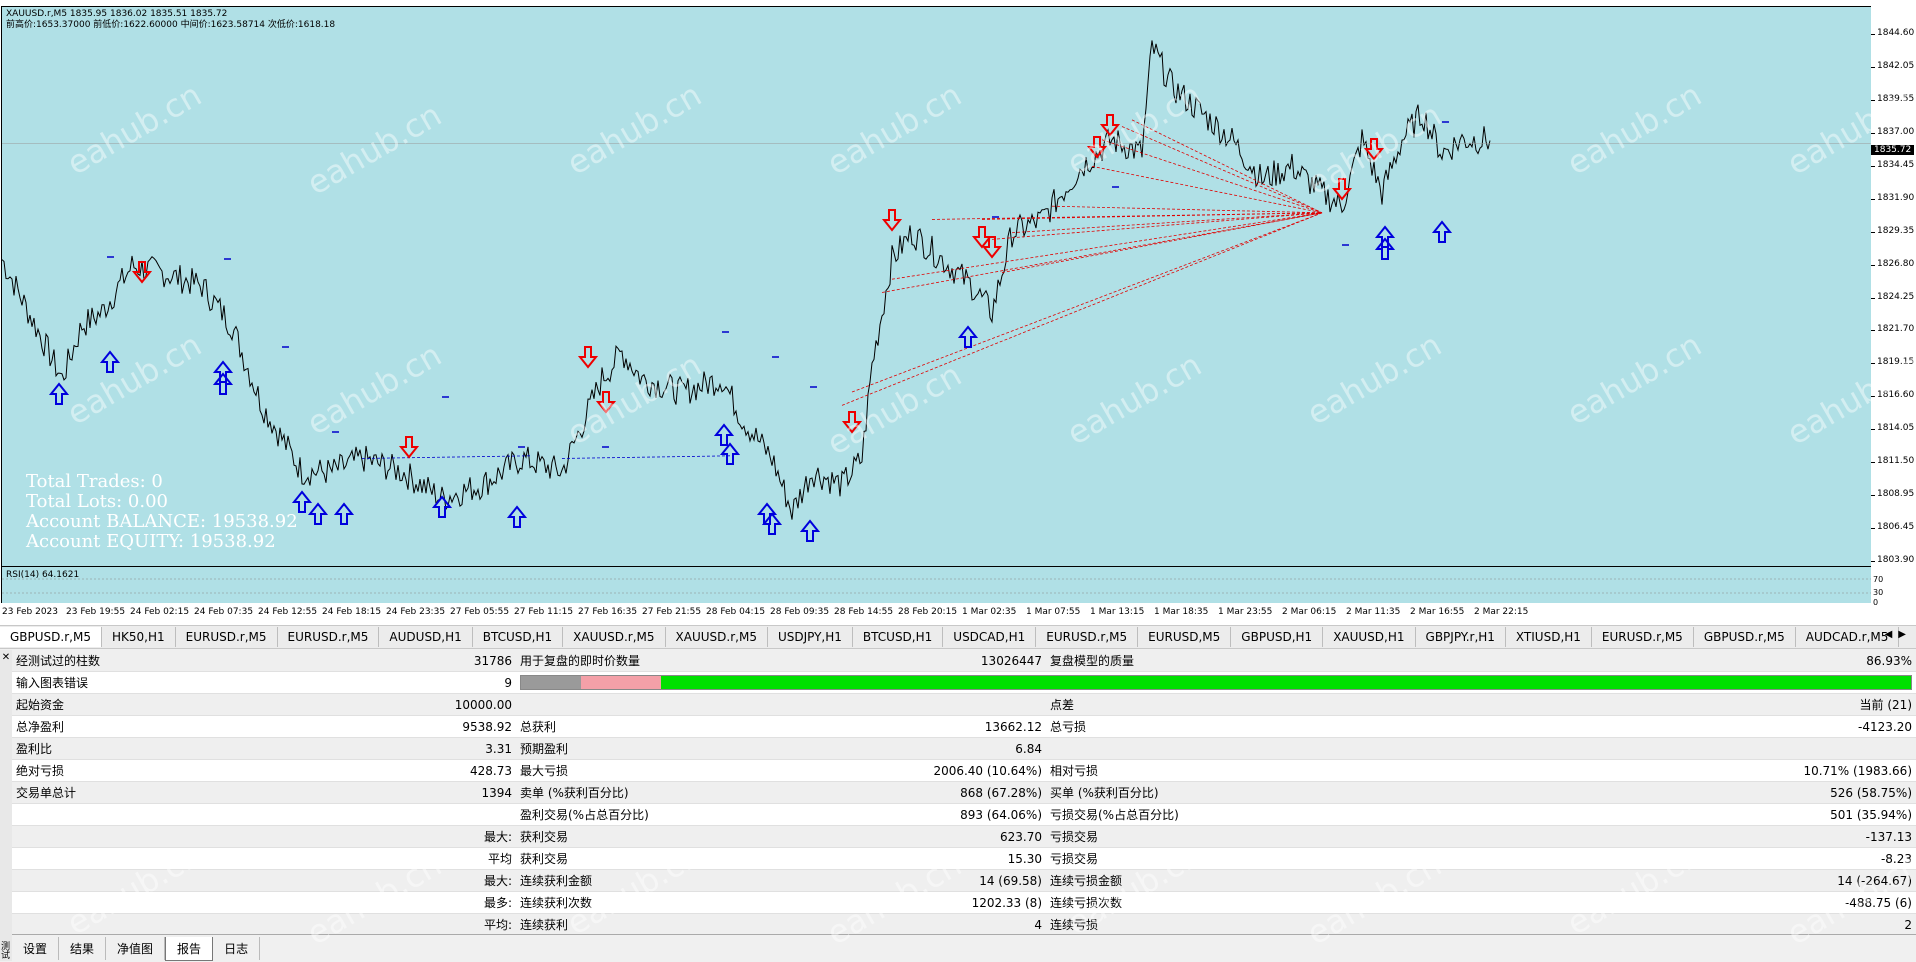 This screenshot has height=962, width=1916. Describe the element at coordinates (1176, 792) in the screenshot. I see `report-label: 买单 (%获利百分比)` at that location.